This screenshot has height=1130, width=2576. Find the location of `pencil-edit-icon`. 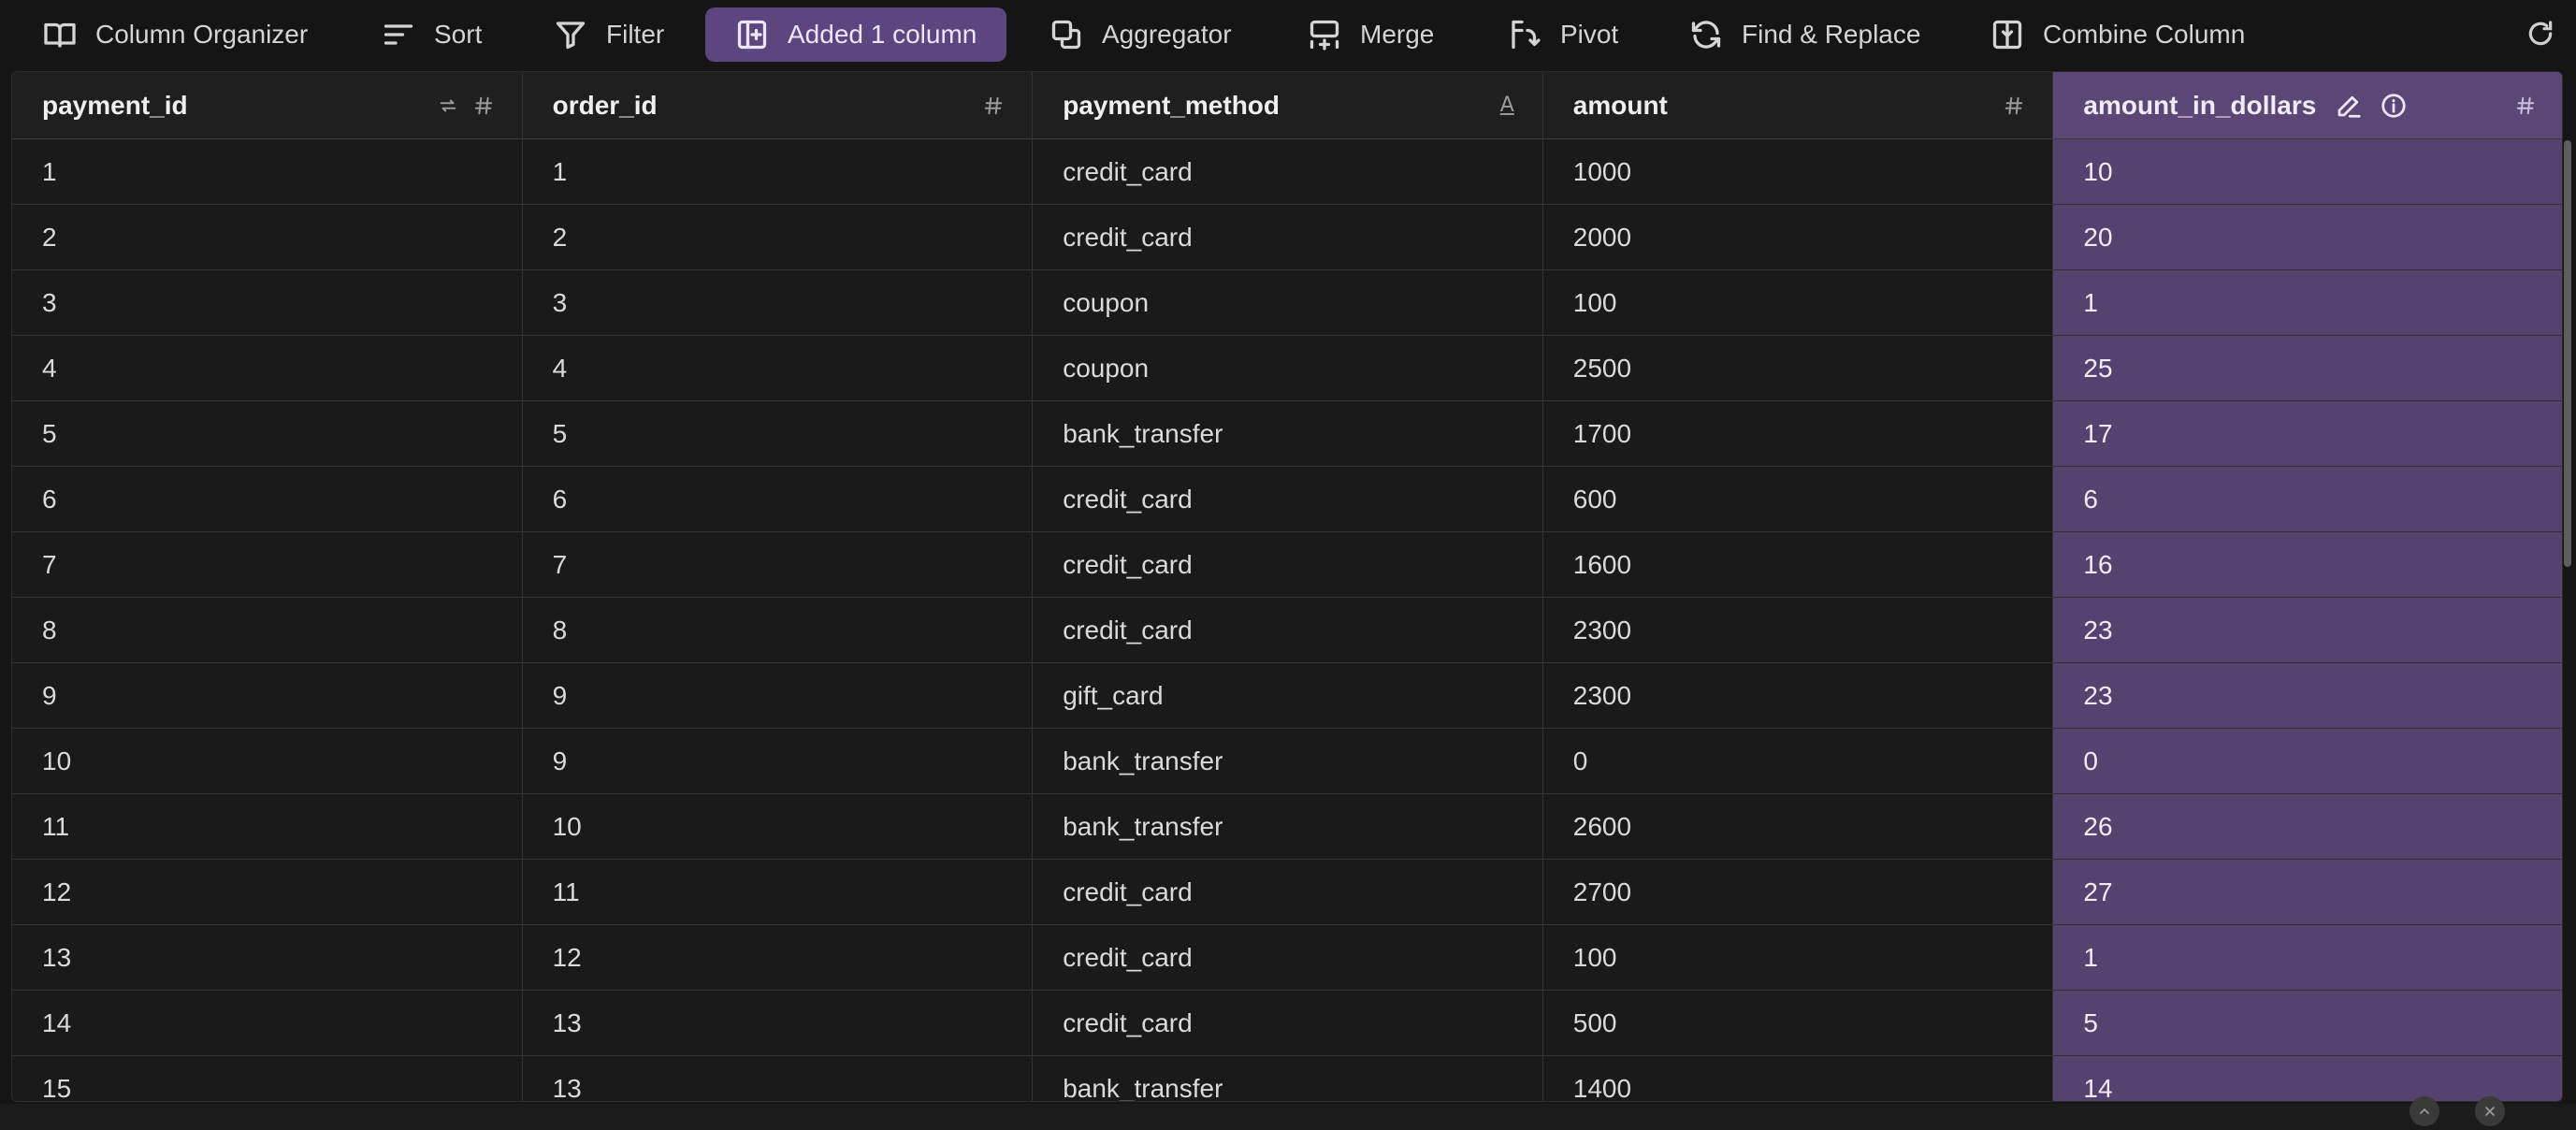

pencil-edit-icon is located at coordinates (2349, 106).